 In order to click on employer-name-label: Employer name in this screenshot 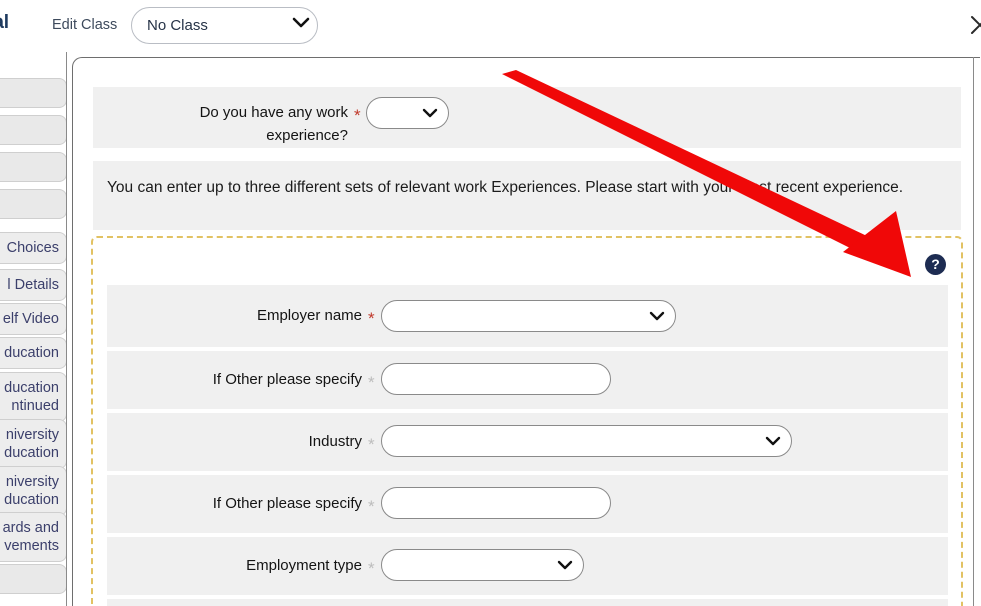, I will do `click(309, 315)`.